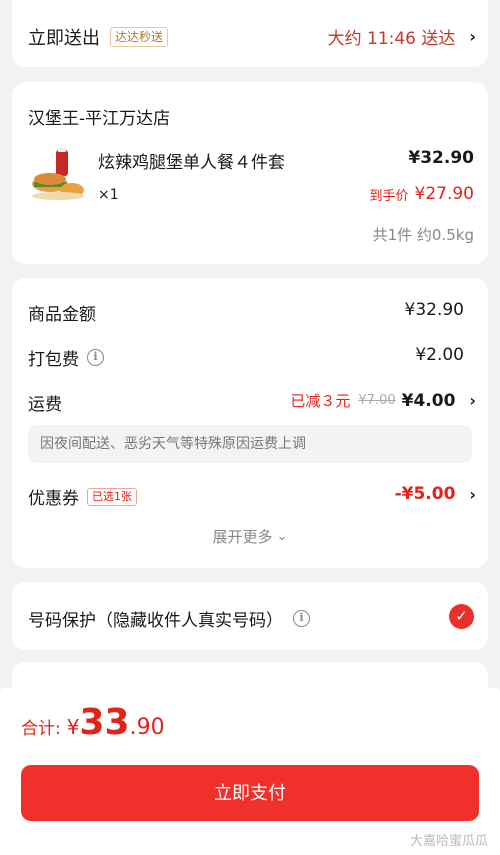  What do you see at coordinates (444, 194) in the screenshot?
I see `final-price: ¥27.90` at bounding box center [444, 194].